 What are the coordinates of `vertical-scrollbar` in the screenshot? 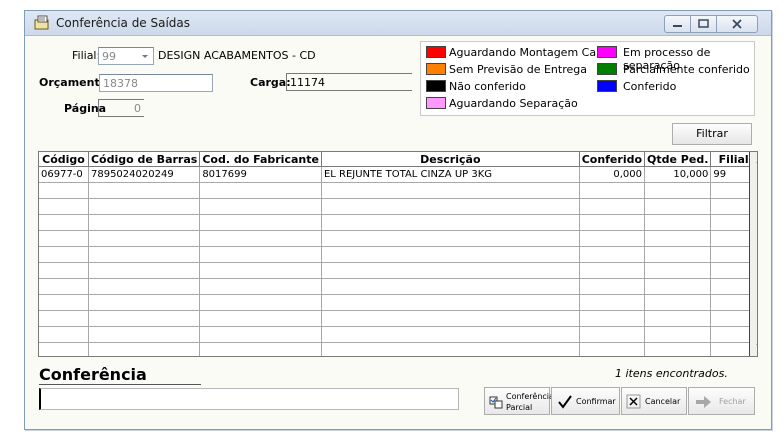 It's located at (753, 254).